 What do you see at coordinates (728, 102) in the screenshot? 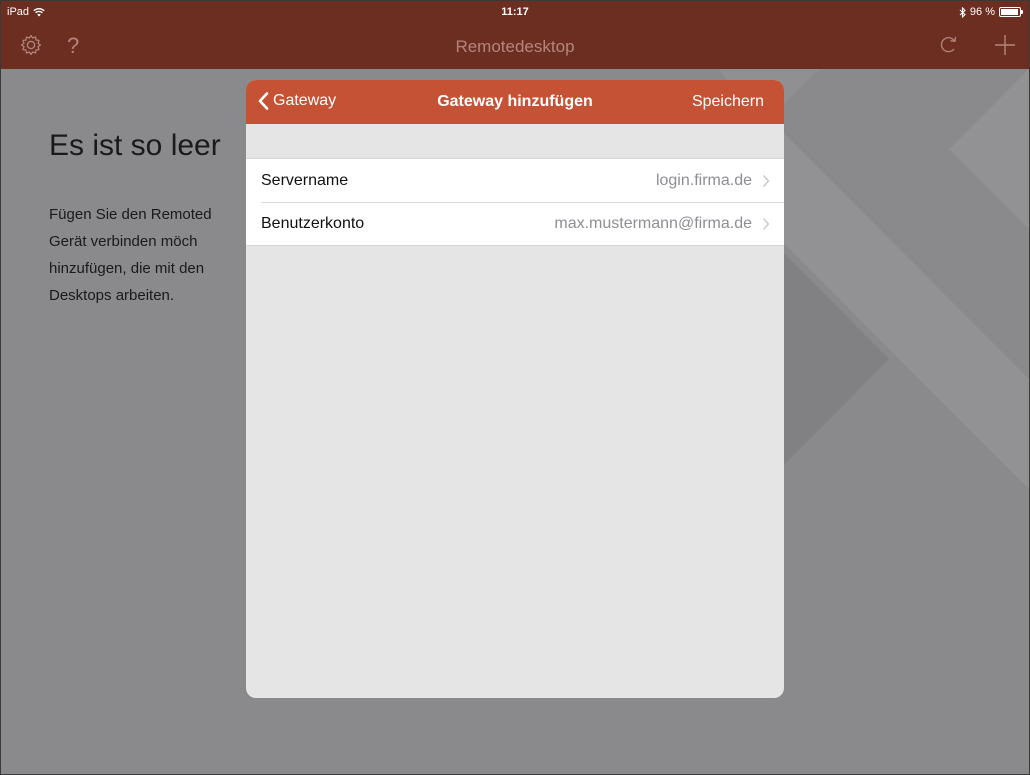
I see `save-button: Speichern` at bounding box center [728, 102].